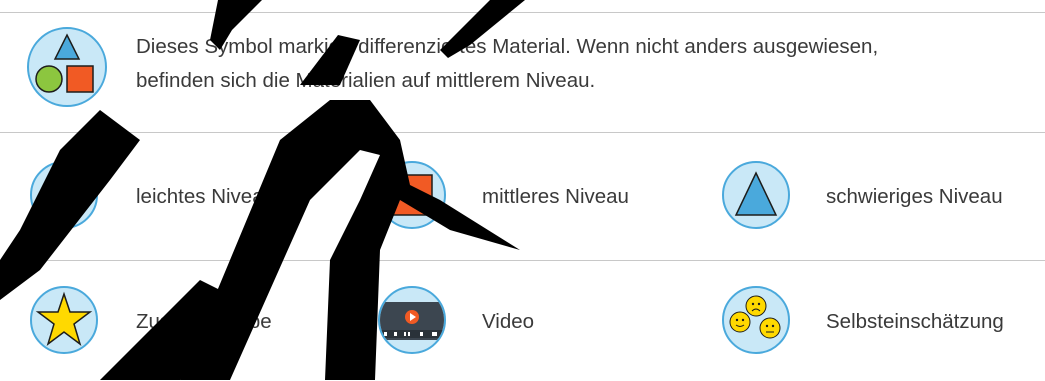 This screenshot has height=381, width=1045. What do you see at coordinates (64, 195) in the screenshot?
I see `easy-level-icon` at bounding box center [64, 195].